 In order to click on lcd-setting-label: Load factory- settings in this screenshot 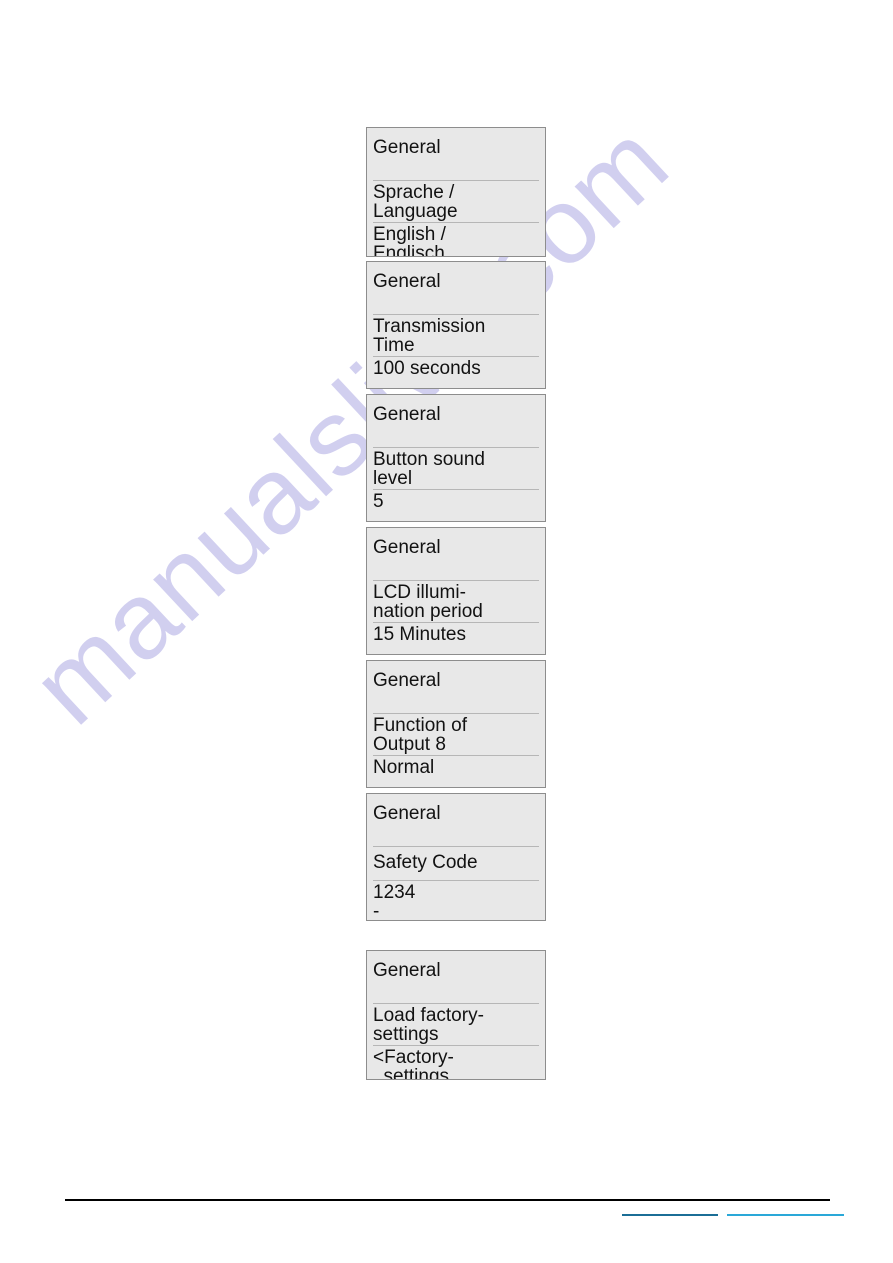, I will do `click(456, 1024)`.